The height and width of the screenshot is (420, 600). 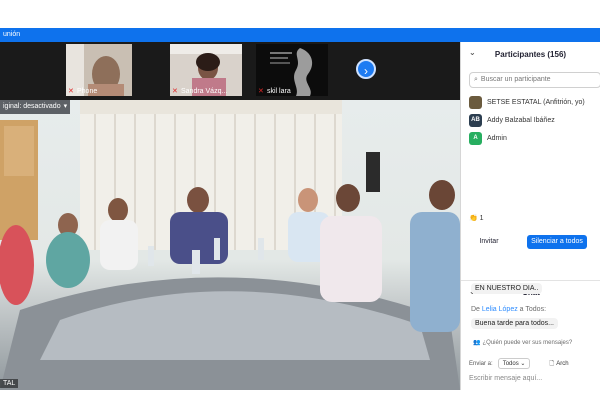 I want to click on send-to-label: Enviar a:, so click(x=481, y=363).